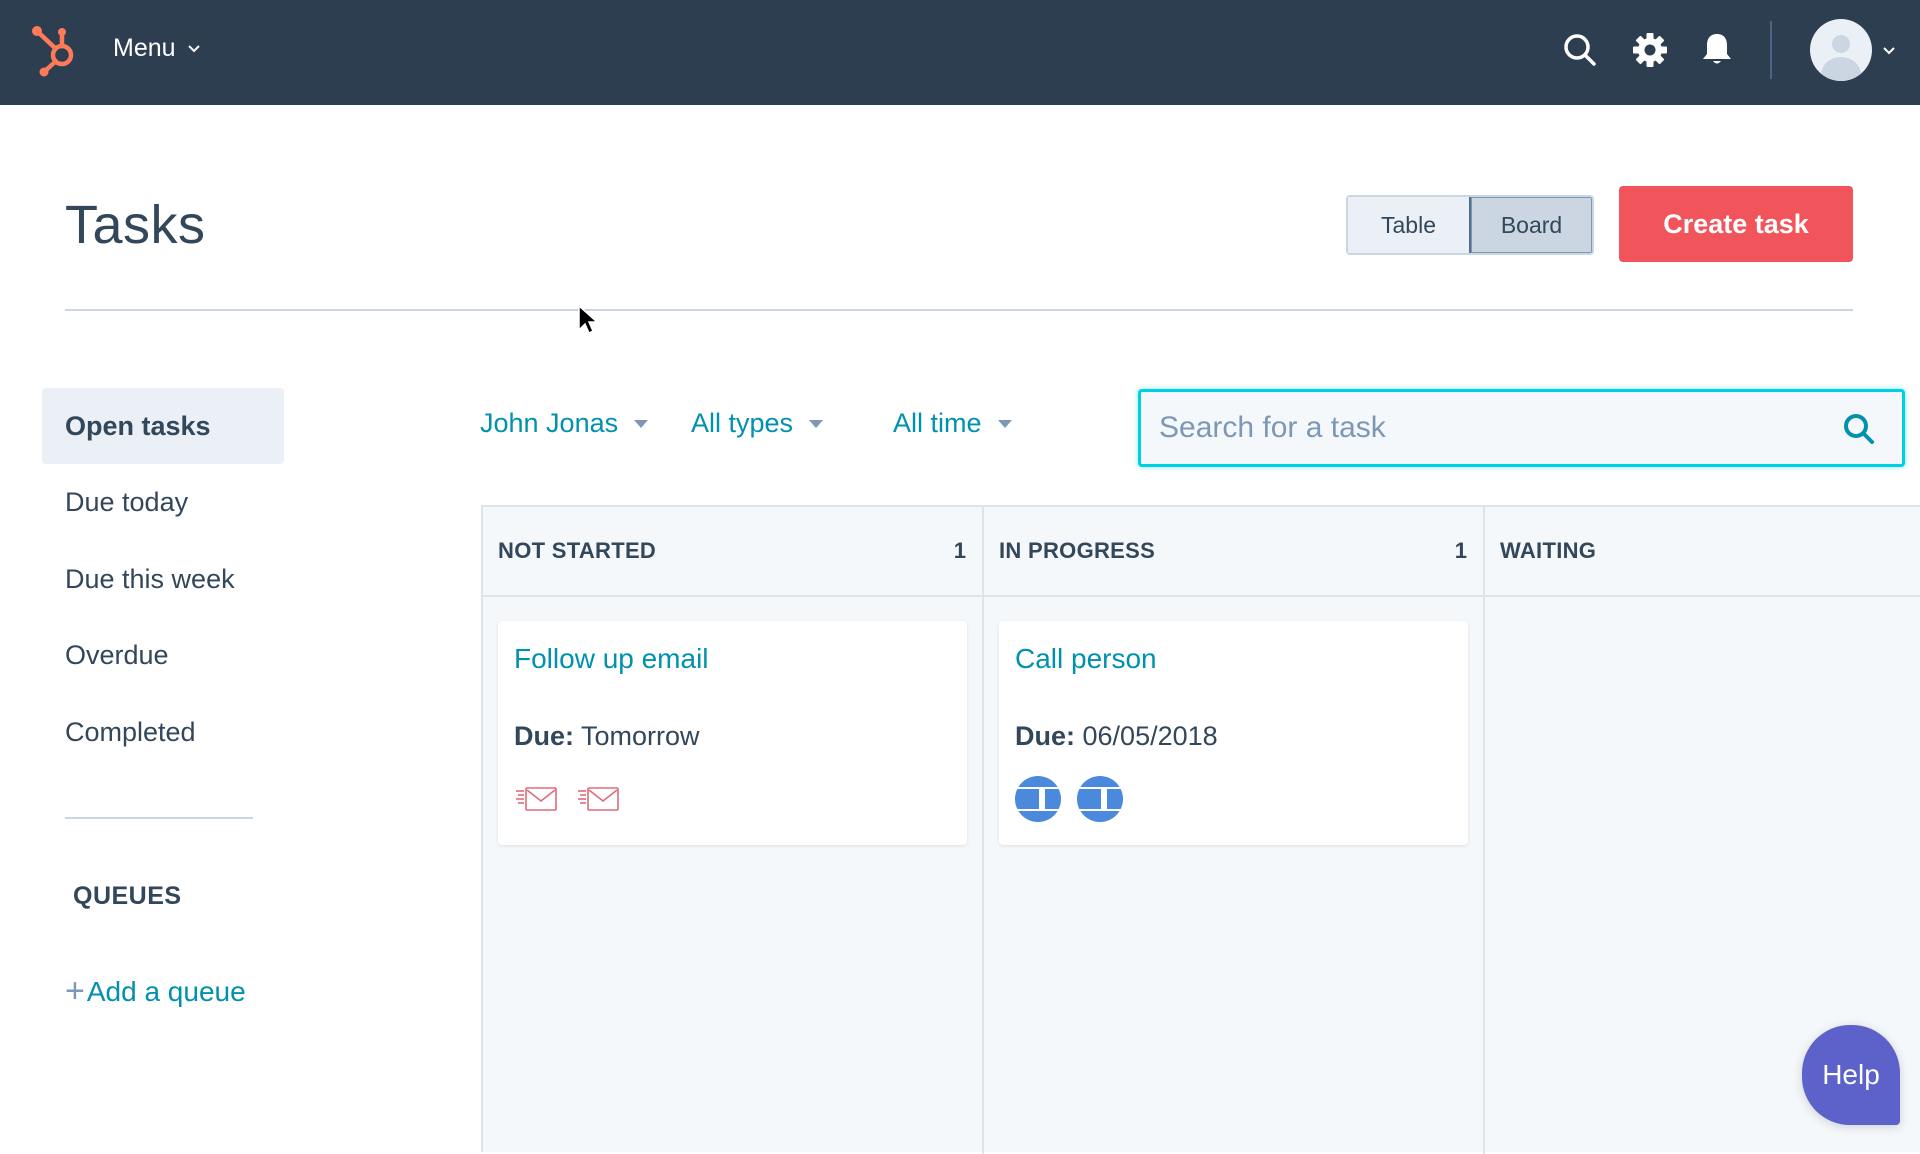 This screenshot has width=1920, height=1154. What do you see at coordinates (588, 319) in the screenshot?
I see `mouse-cursor-icon` at bounding box center [588, 319].